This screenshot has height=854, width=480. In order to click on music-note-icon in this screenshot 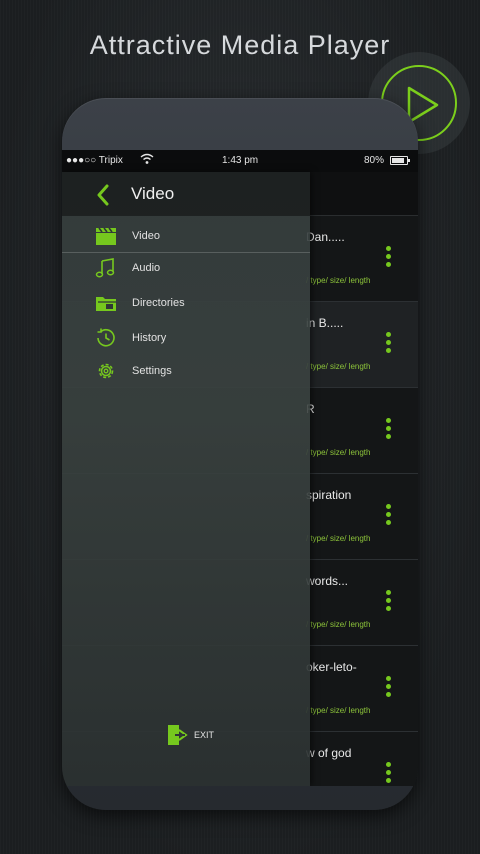, I will do `click(105, 268)`.